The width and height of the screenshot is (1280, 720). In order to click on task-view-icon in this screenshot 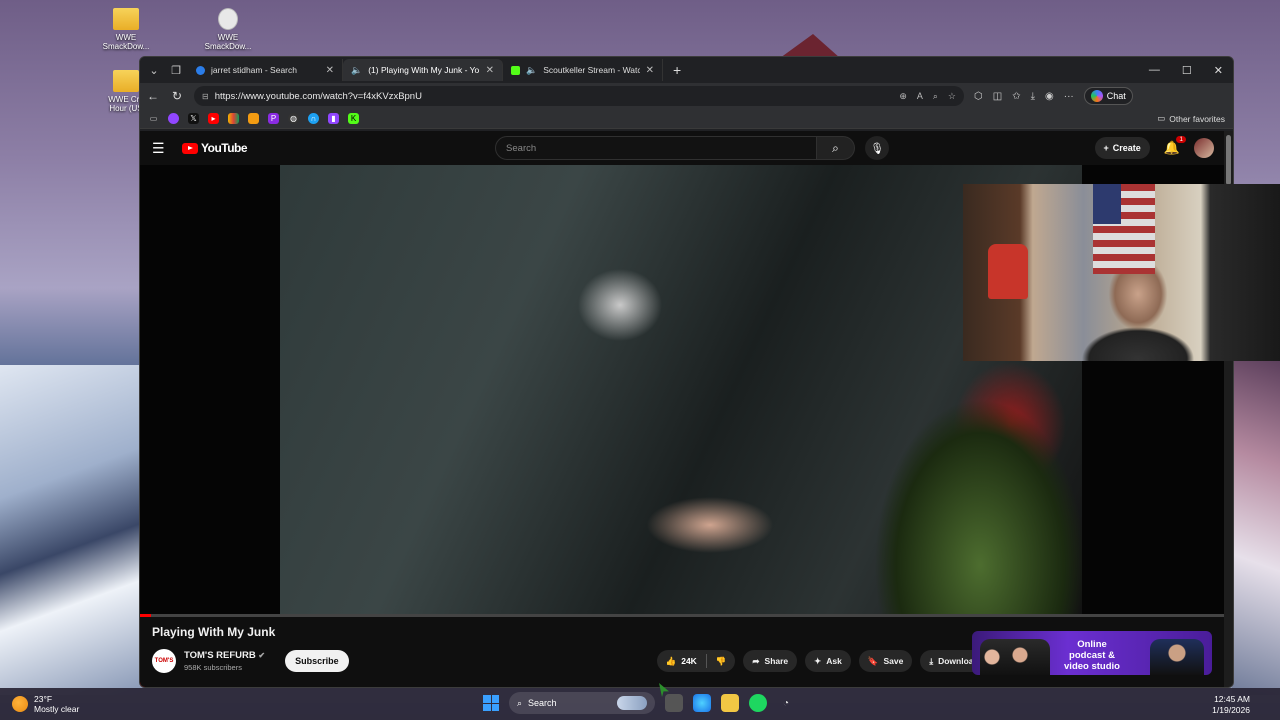, I will do `click(674, 703)`.